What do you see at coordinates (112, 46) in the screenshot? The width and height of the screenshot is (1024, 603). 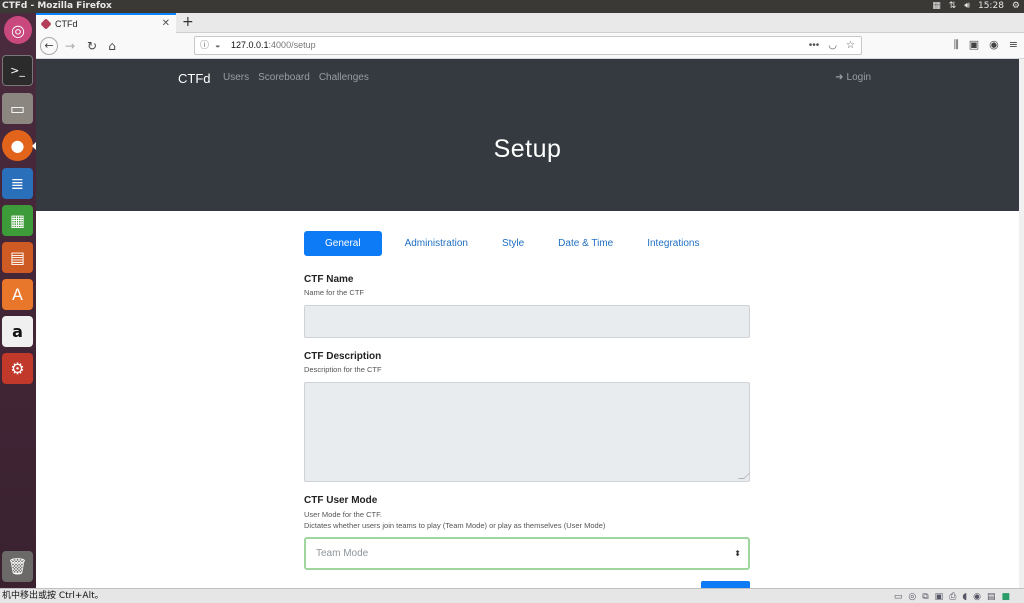 I see `home-icon: ⌂` at bounding box center [112, 46].